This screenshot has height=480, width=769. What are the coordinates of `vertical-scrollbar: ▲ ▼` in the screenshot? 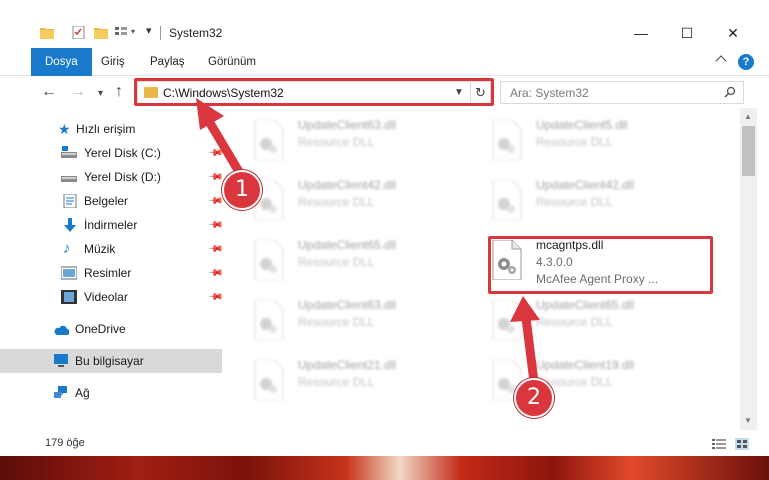 It's located at (748, 269).